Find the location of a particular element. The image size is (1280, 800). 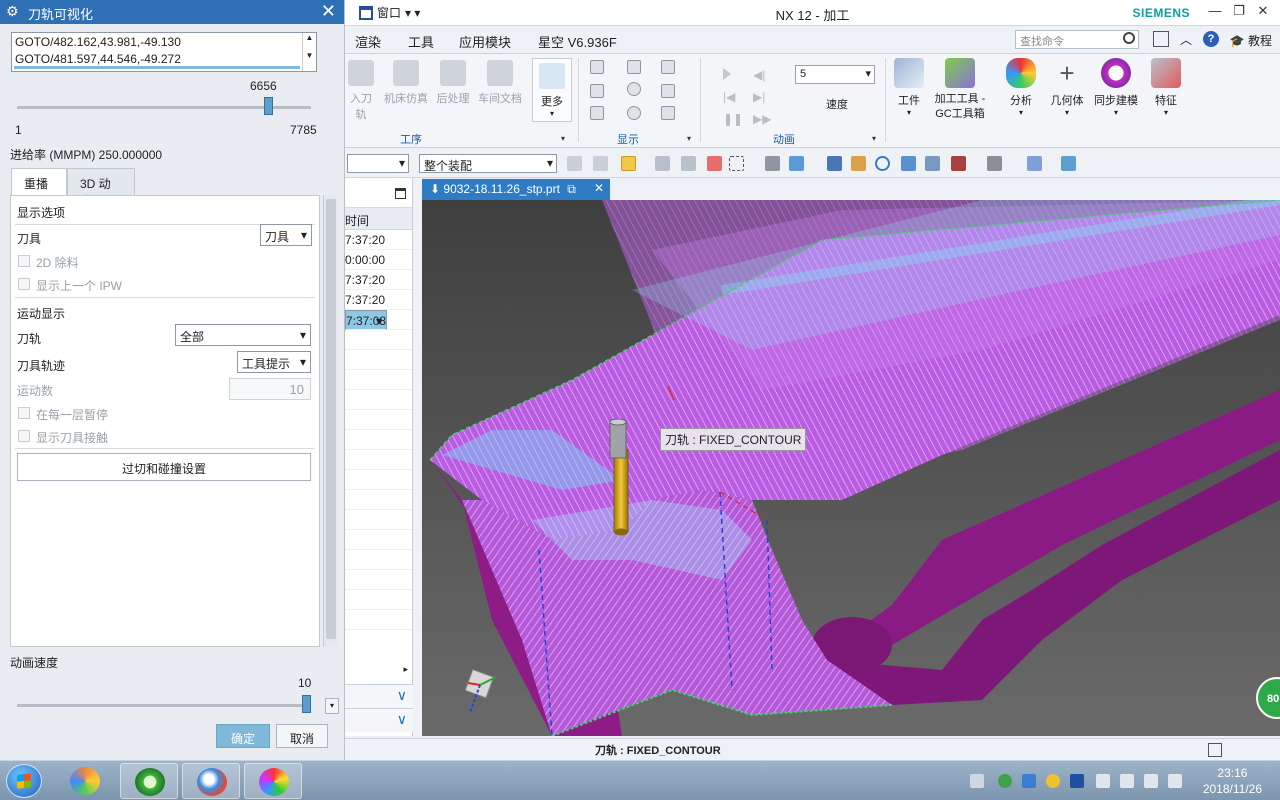

checkbox-pause-each-layer is located at coordinates (24, 413).